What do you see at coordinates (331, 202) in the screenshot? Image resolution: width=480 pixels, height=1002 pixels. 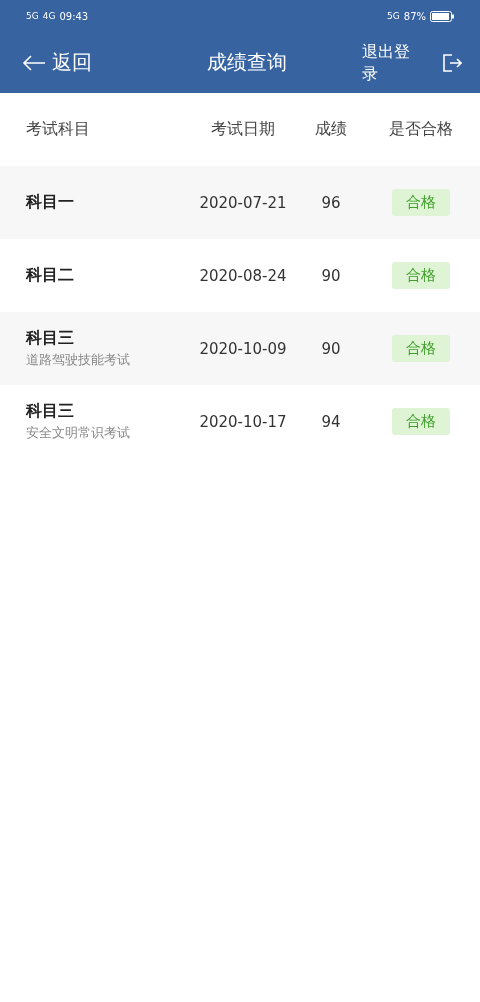 I see `score: 96` at bounding box center [331, 202].